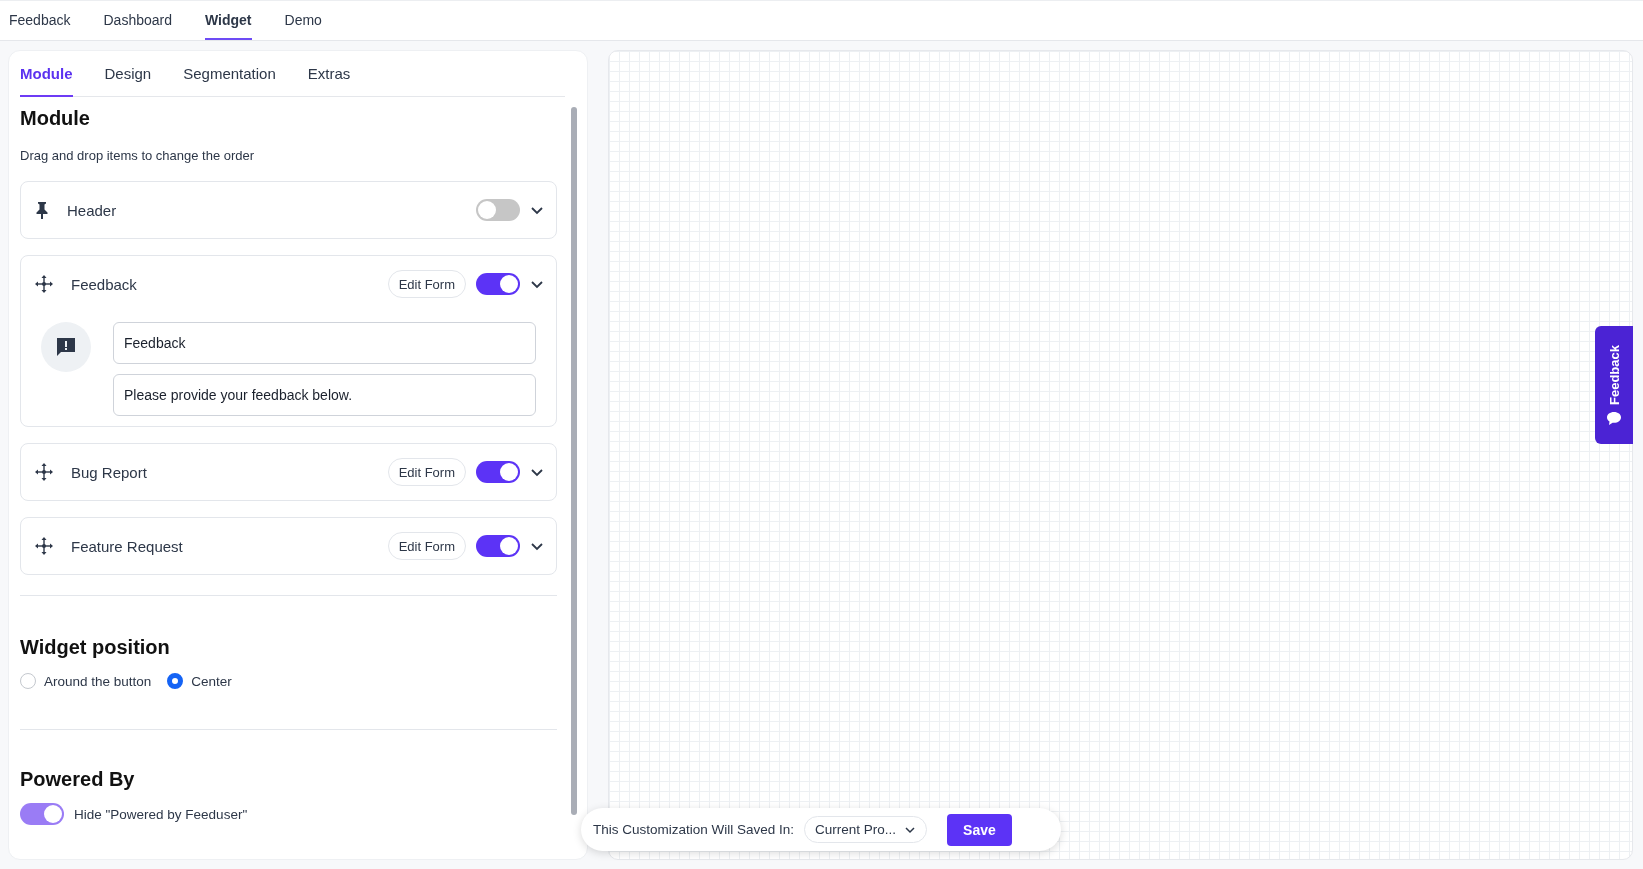  What do you see at coordinates (92, 210) in the screenshot?
I see `module-label: Header` at bounding box center [92, 210].